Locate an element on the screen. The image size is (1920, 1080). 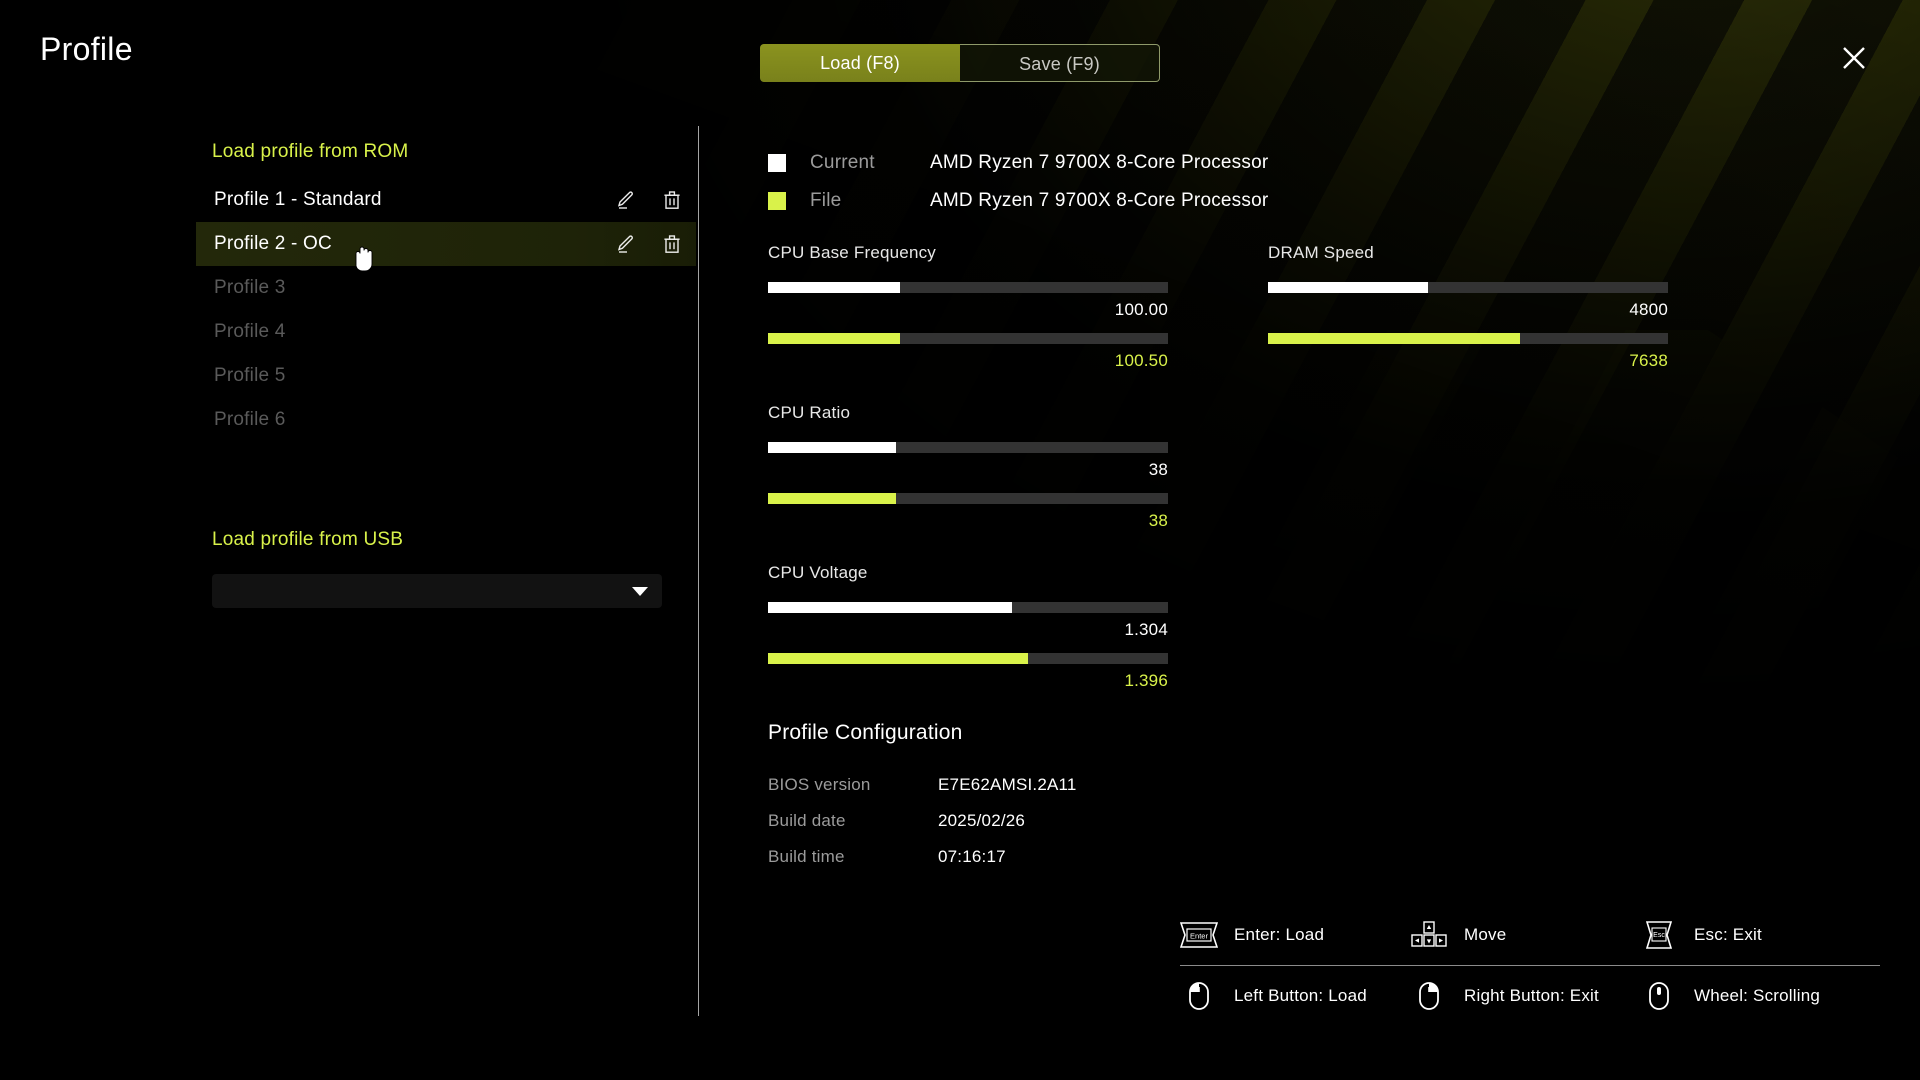
tab-bar: Load (F8) Save (F9) is located at coordinates (960, 63).